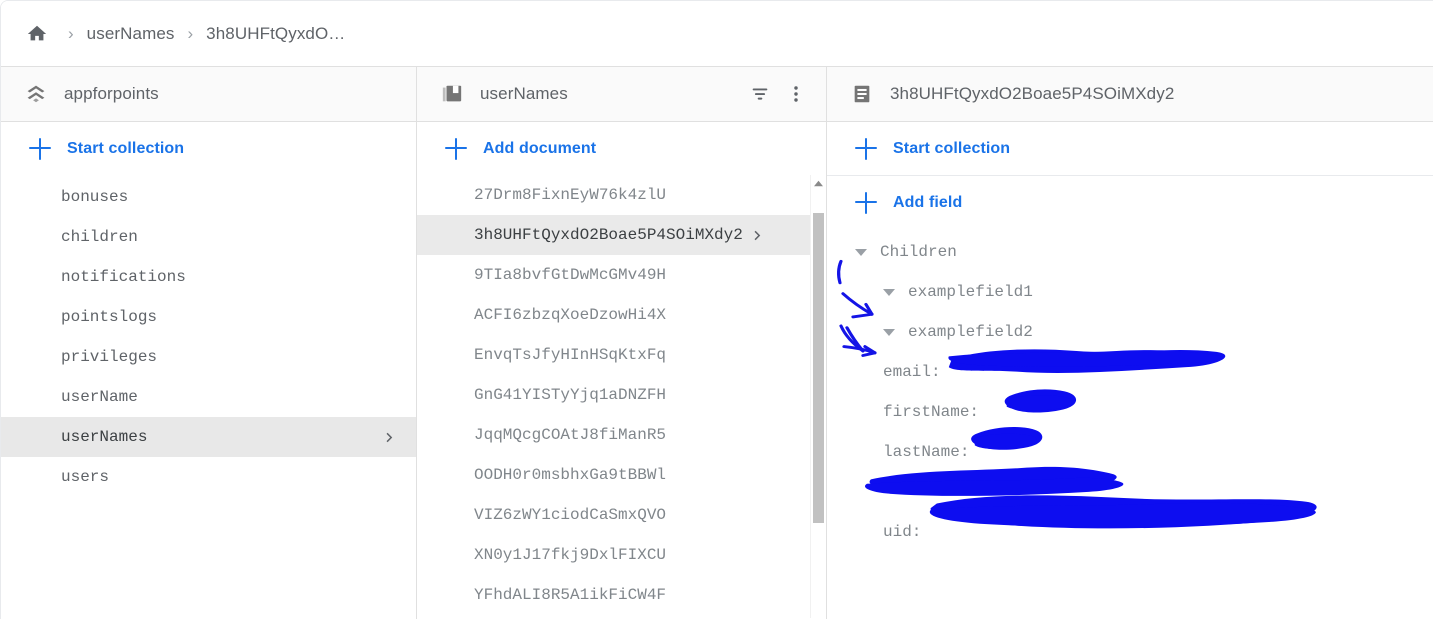  I want to click on collection-item-label: userNames, so click(104, 437).